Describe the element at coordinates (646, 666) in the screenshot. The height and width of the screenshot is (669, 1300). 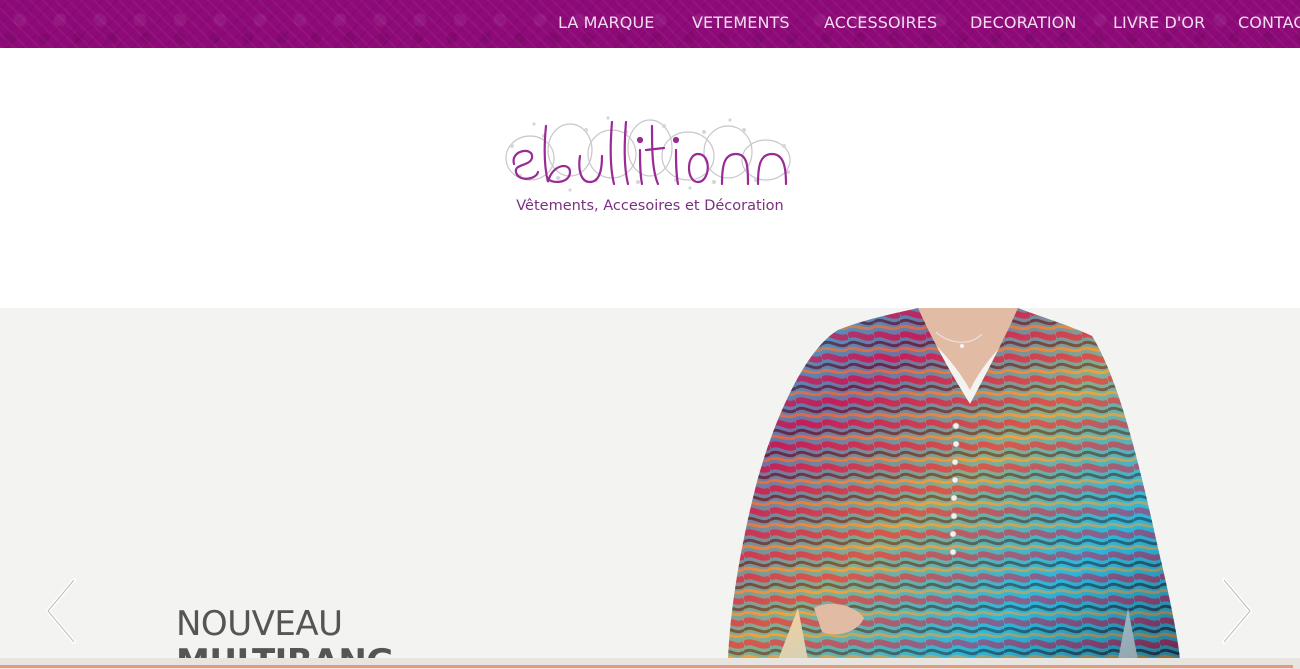
I see `accent-divider` at that location.